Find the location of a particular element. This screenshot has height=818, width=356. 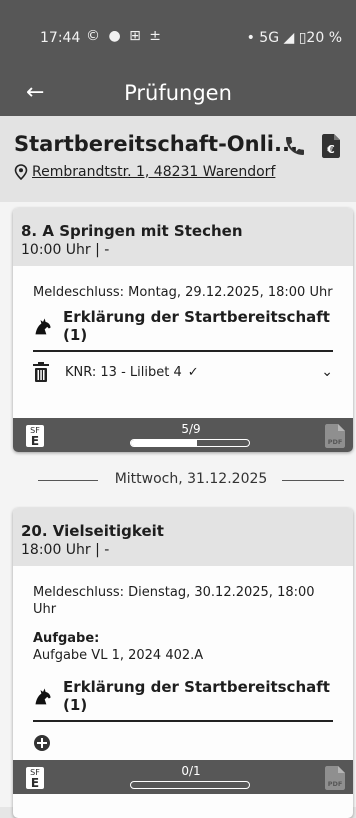

add-circle-icon is located at coordinates (42, 743).